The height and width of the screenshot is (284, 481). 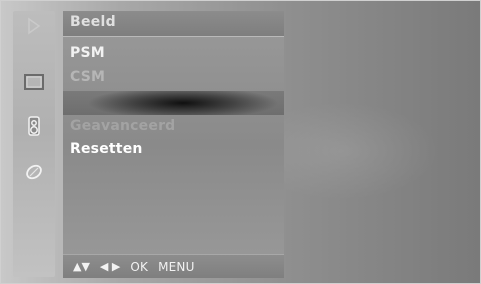 I want to click on hint-up-down: ▲▼, so click(x=81, y=266).